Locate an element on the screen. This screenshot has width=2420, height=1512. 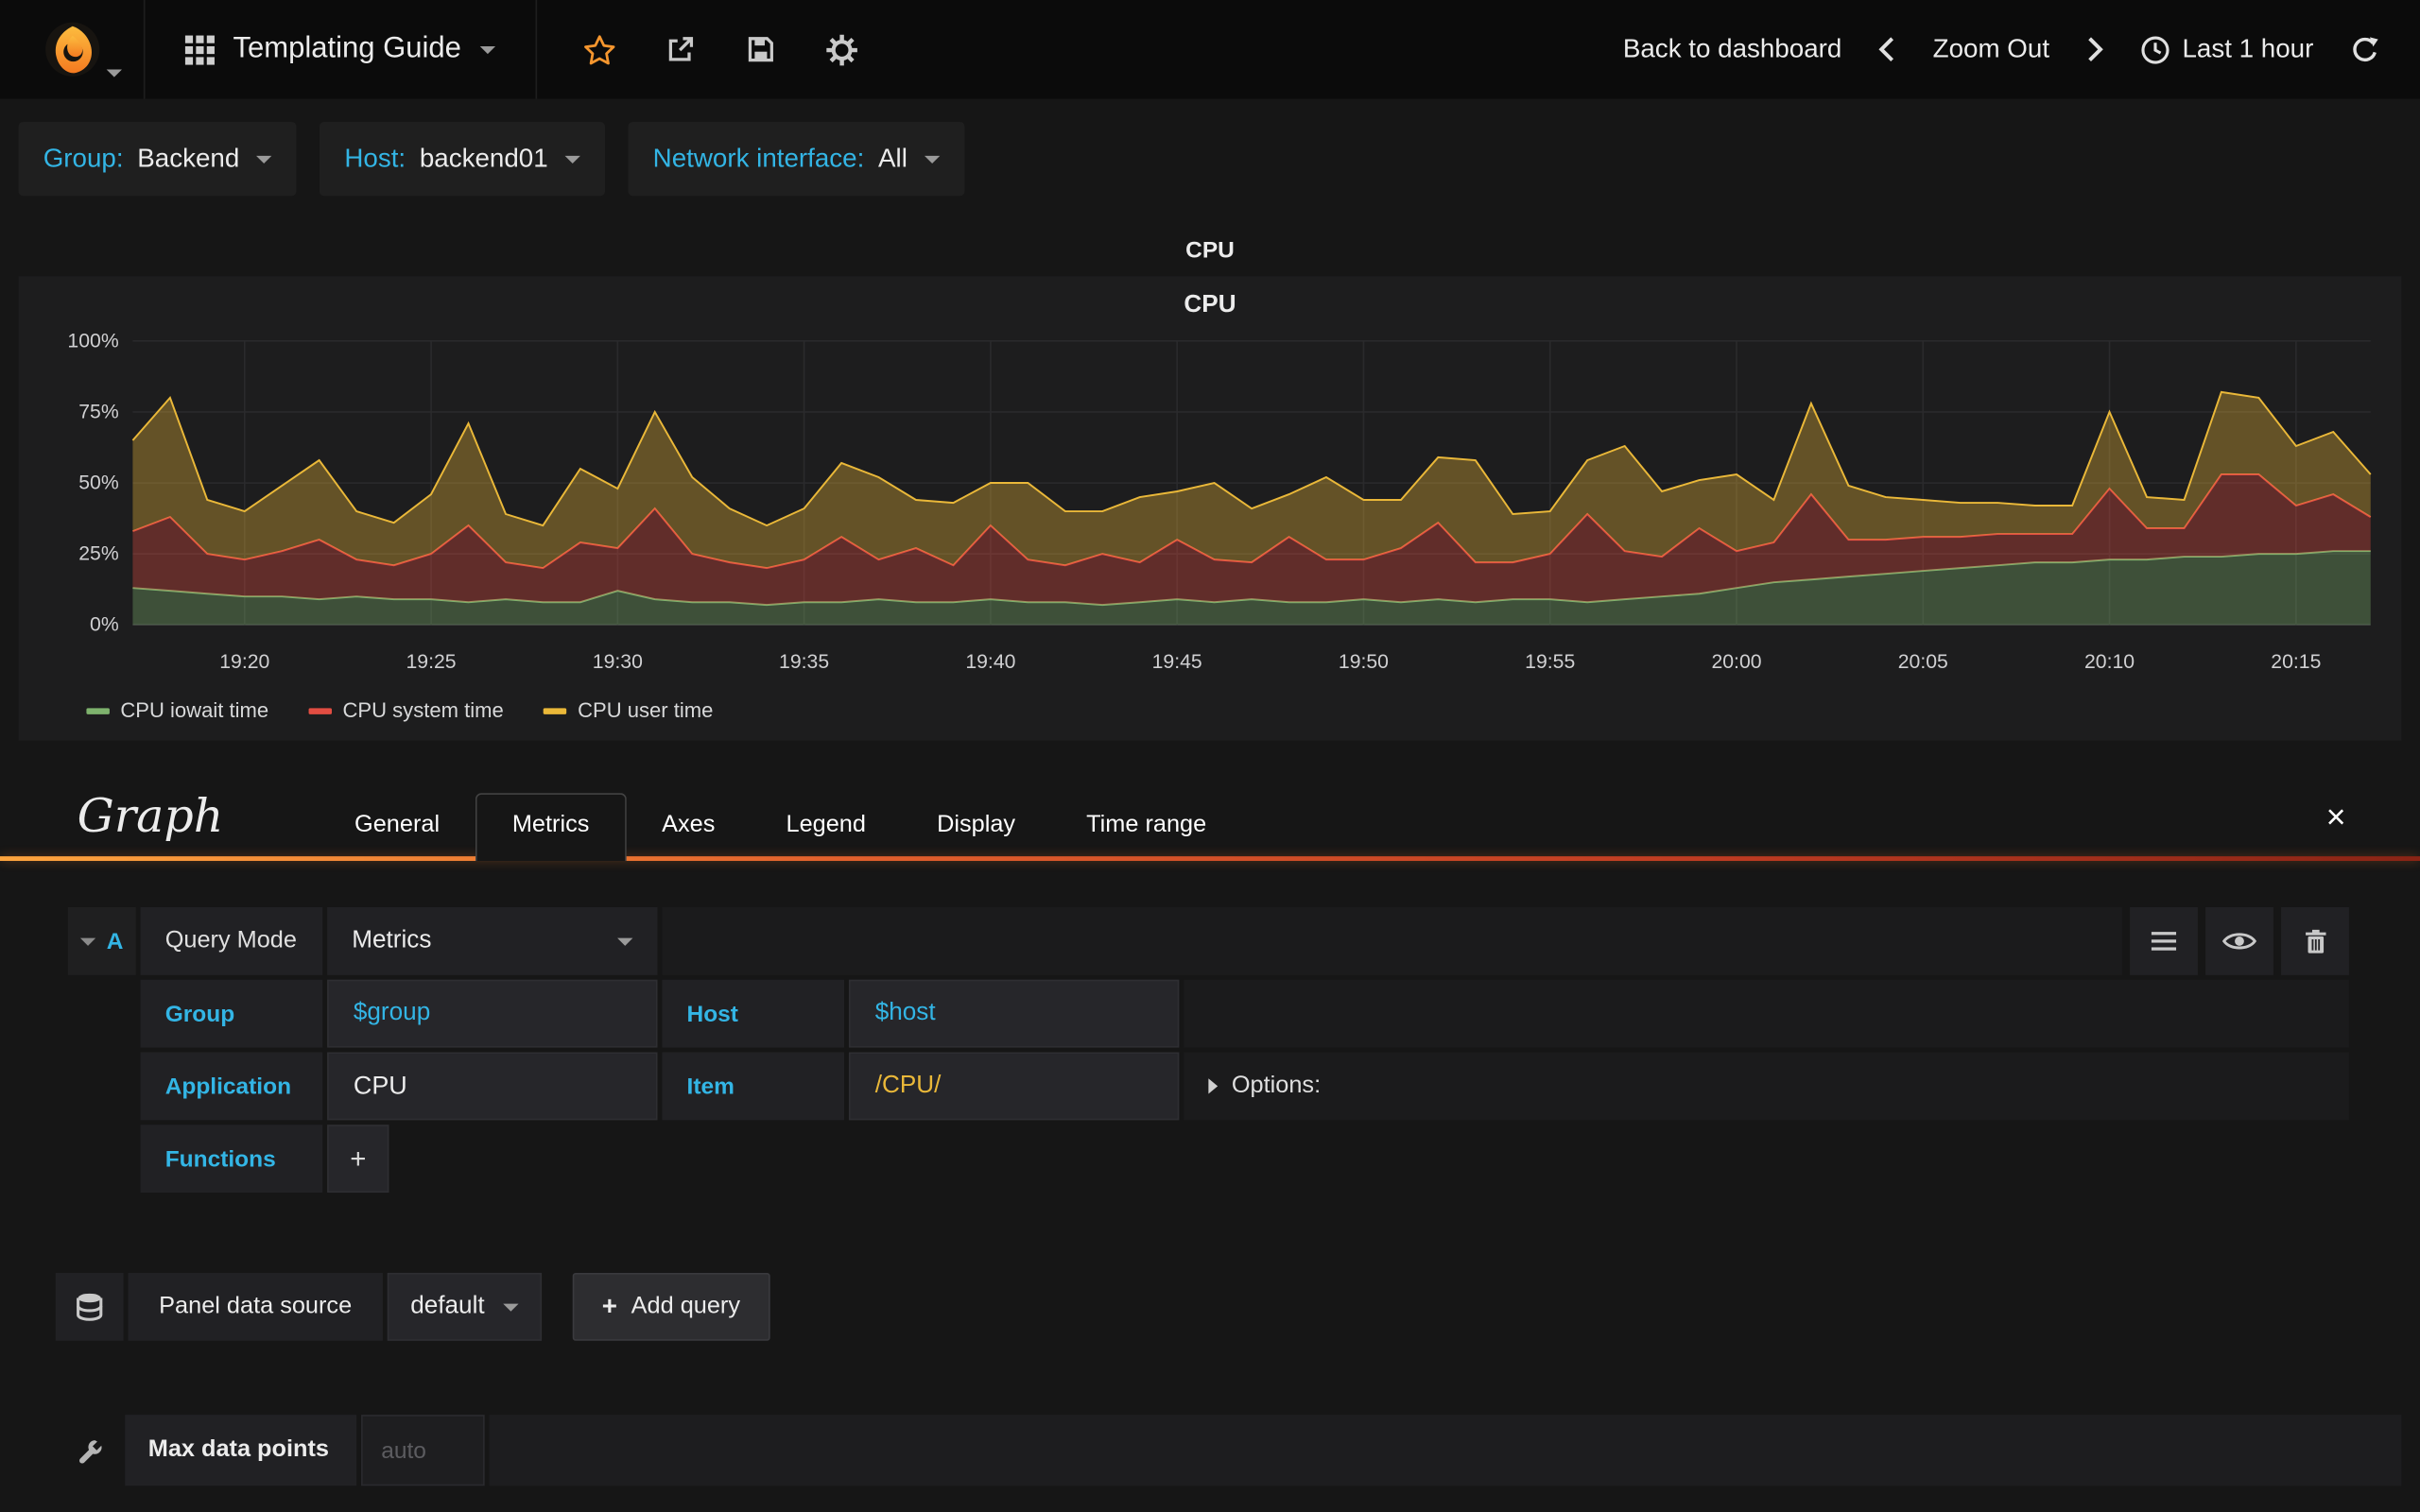
grafana-menu-button is located at coordinates (73, 49).